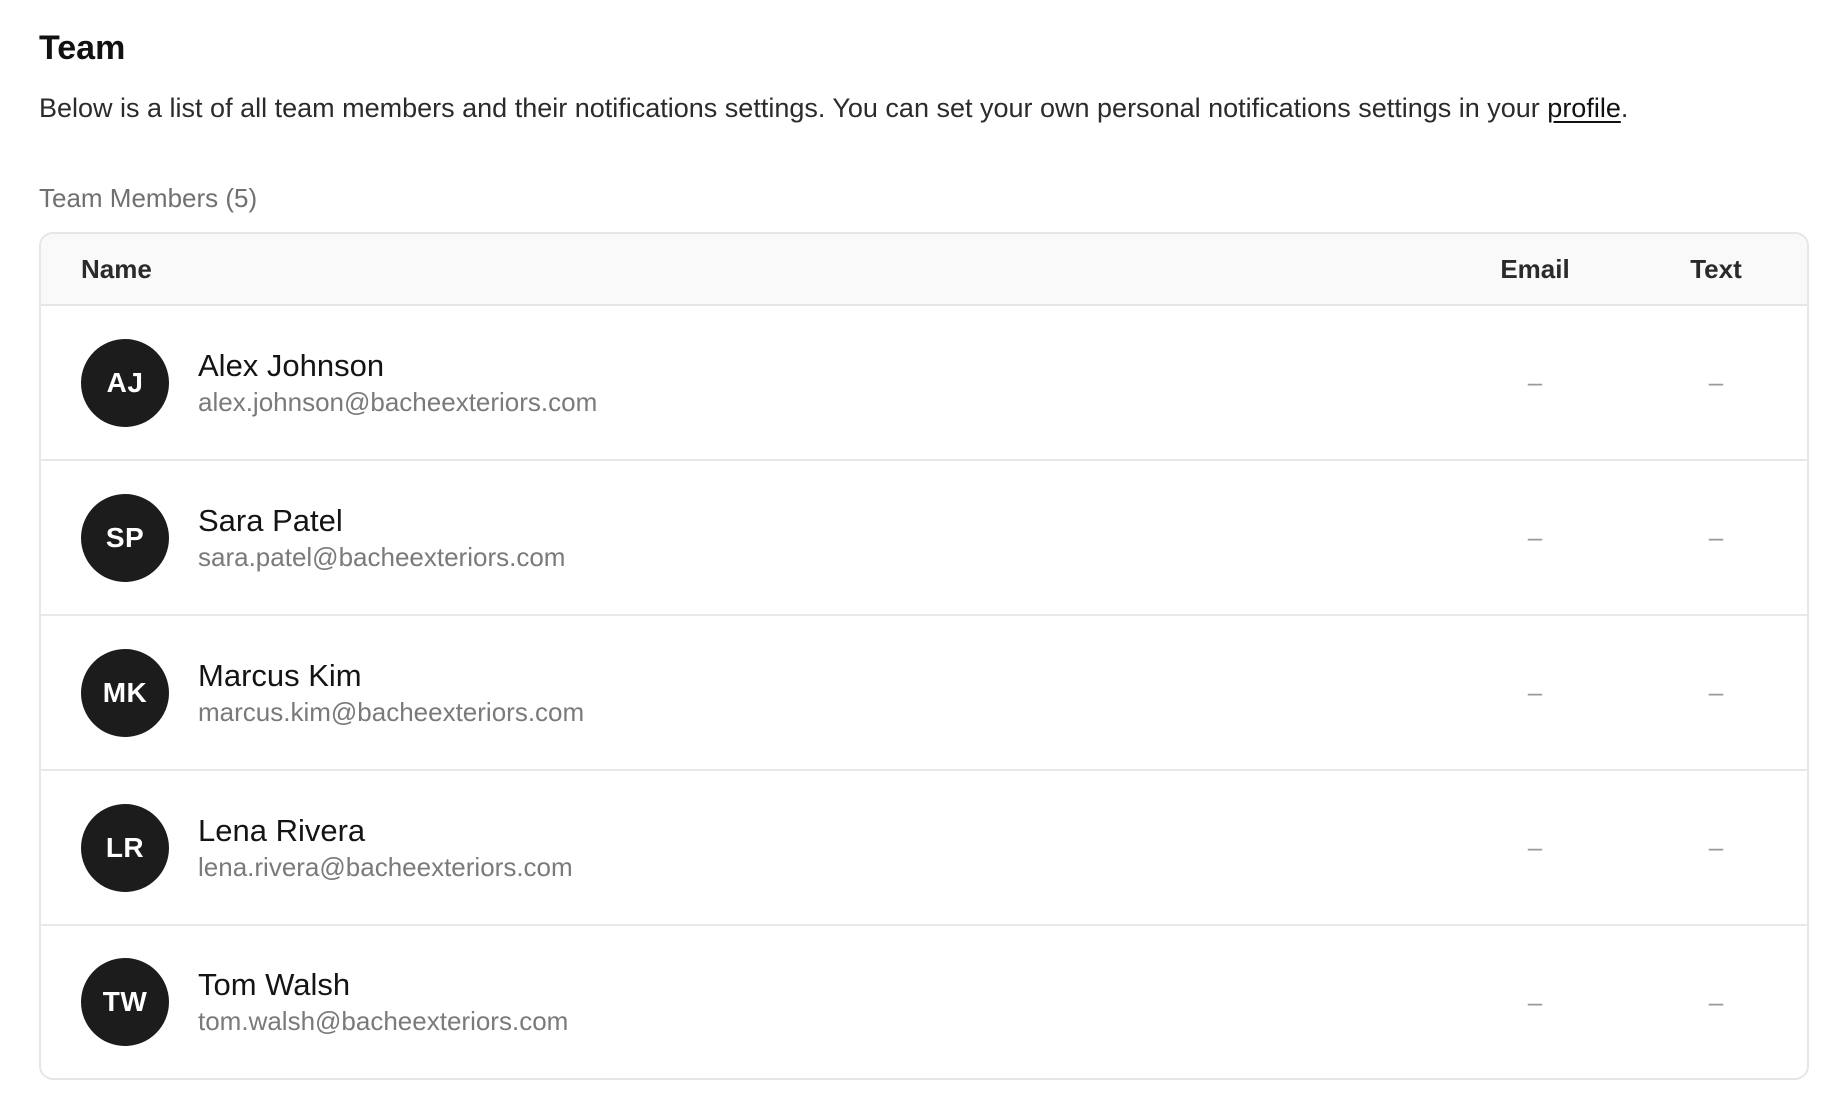  What do you see at coordinates (125, 847) in the screenshot?
I see `avatar: LR` at bounding box center [125, 847].